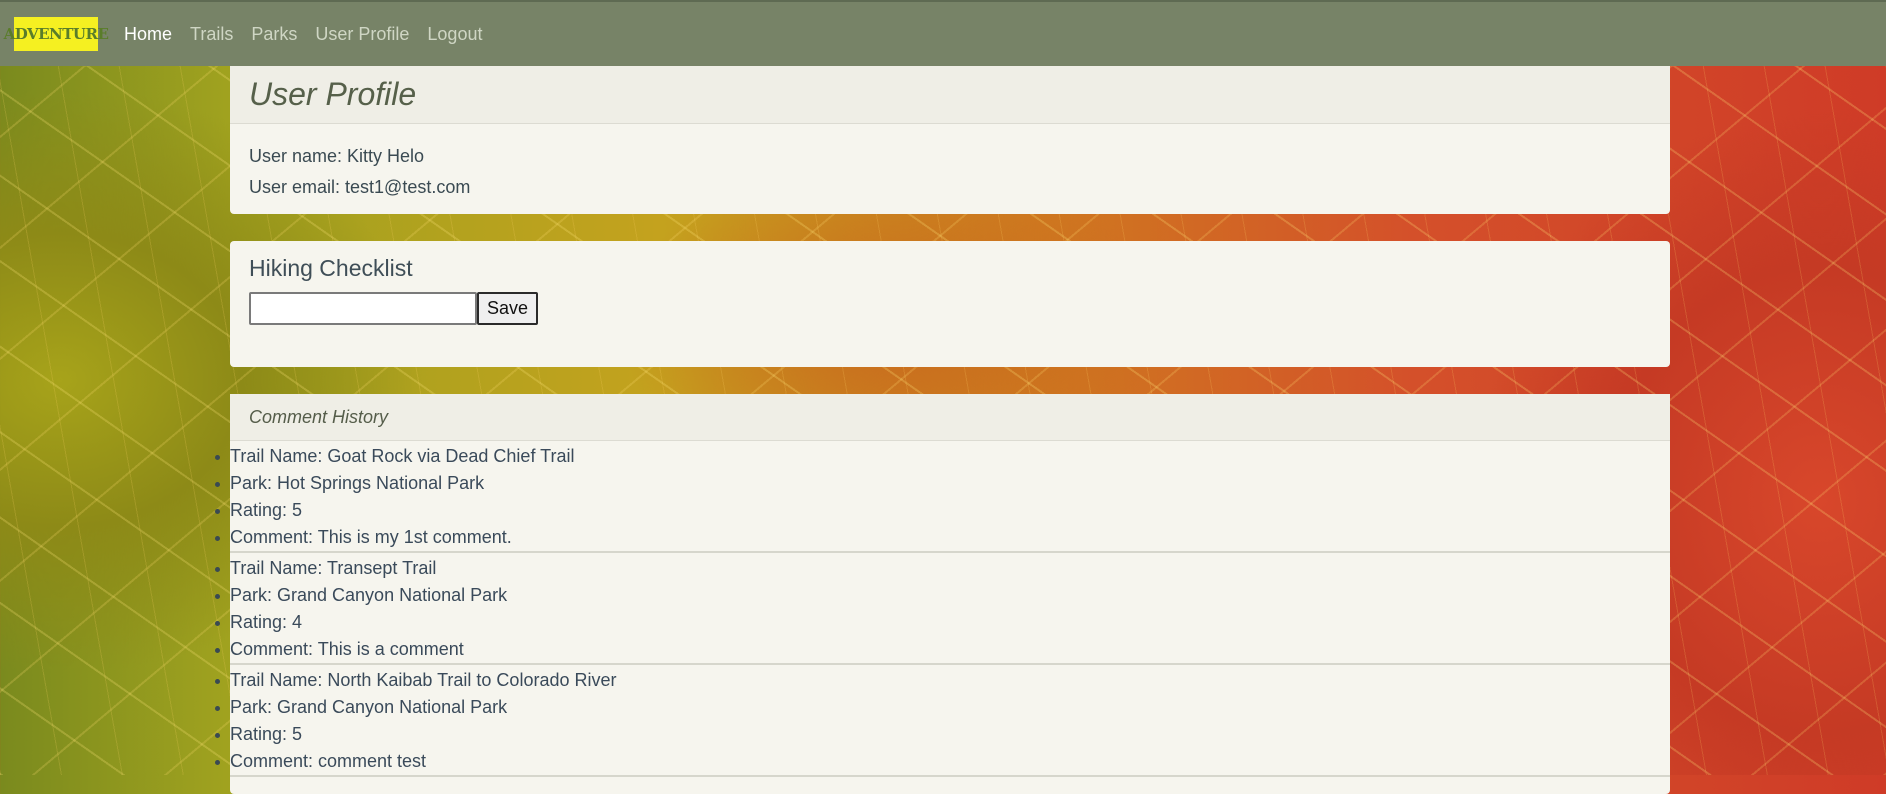 This screenshot has width=1886, height=794. I want to click on comment-history-title: Comment History, so click(319, 416).